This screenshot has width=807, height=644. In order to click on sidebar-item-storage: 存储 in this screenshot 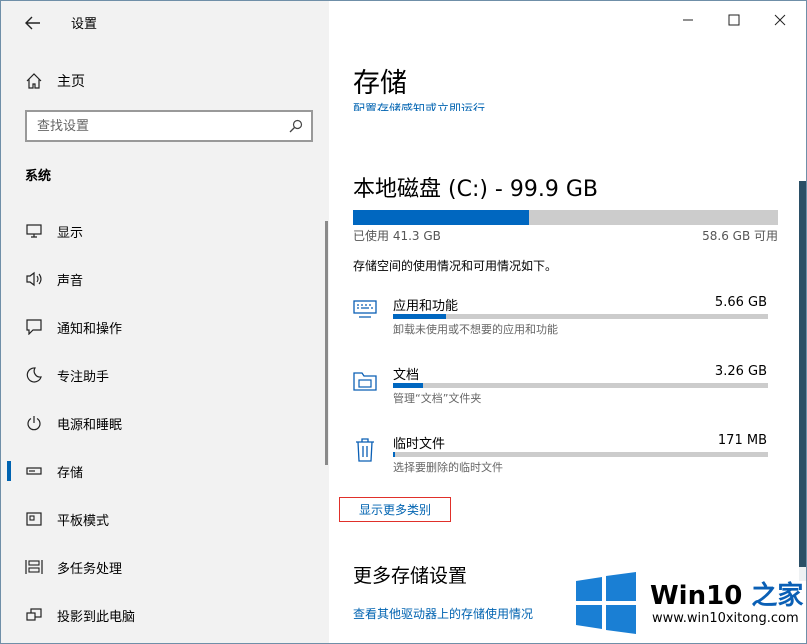, I will do `click(163, 471)`.